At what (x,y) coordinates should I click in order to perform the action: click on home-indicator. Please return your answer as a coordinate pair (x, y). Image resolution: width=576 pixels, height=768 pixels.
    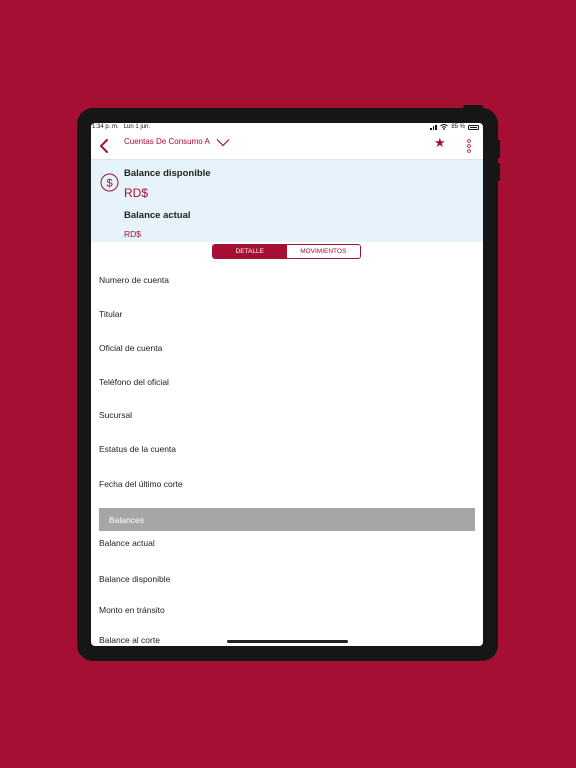
    Looking at the image, I should click on (287, 641).